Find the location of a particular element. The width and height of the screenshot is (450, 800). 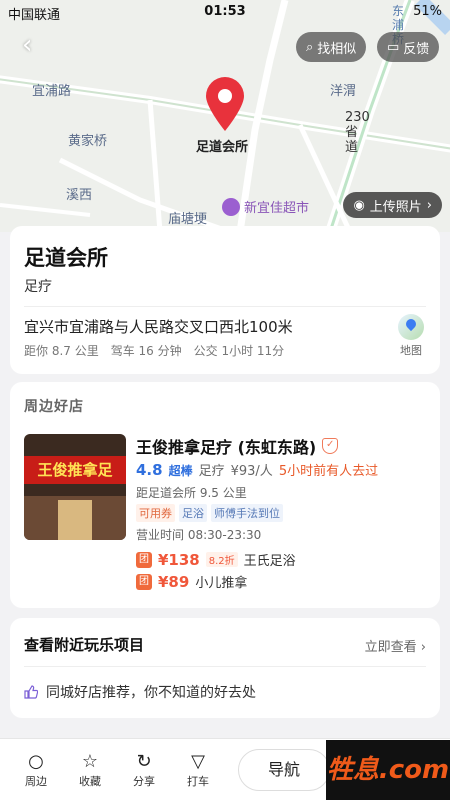

shop-recent: 5小时前有人去过 is located at coordinates (328, 471).